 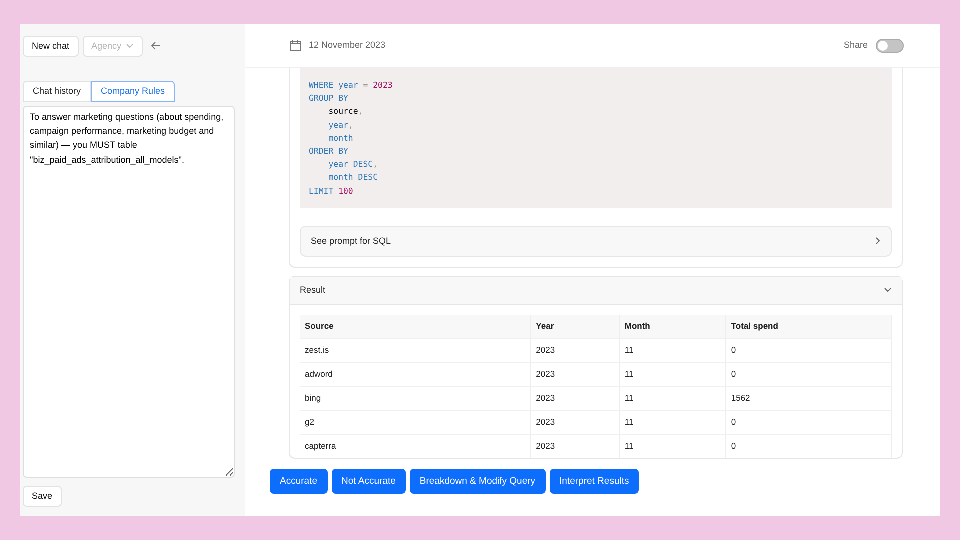 What do you see at coordinates (856, 45) in the screenshot?
I see `share-label: Share` at bounding box center [856, 45].